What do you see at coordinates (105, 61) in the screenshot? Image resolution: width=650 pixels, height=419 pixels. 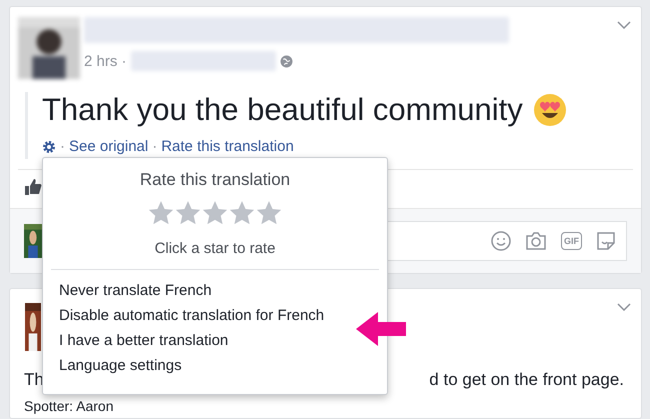 I see `post-time: 2 hrs ·` at bounding box center [105, 61].